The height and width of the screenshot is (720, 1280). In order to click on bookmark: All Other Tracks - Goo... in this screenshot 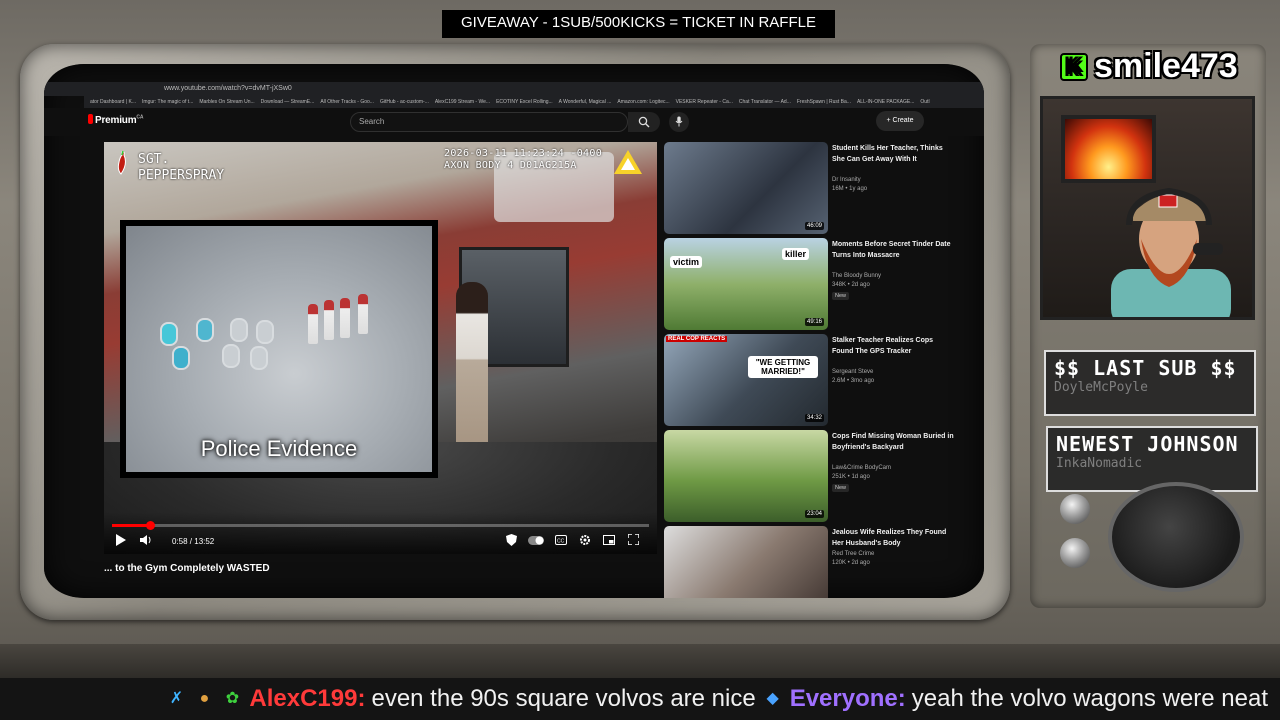, I will do `click(347, 102)`.